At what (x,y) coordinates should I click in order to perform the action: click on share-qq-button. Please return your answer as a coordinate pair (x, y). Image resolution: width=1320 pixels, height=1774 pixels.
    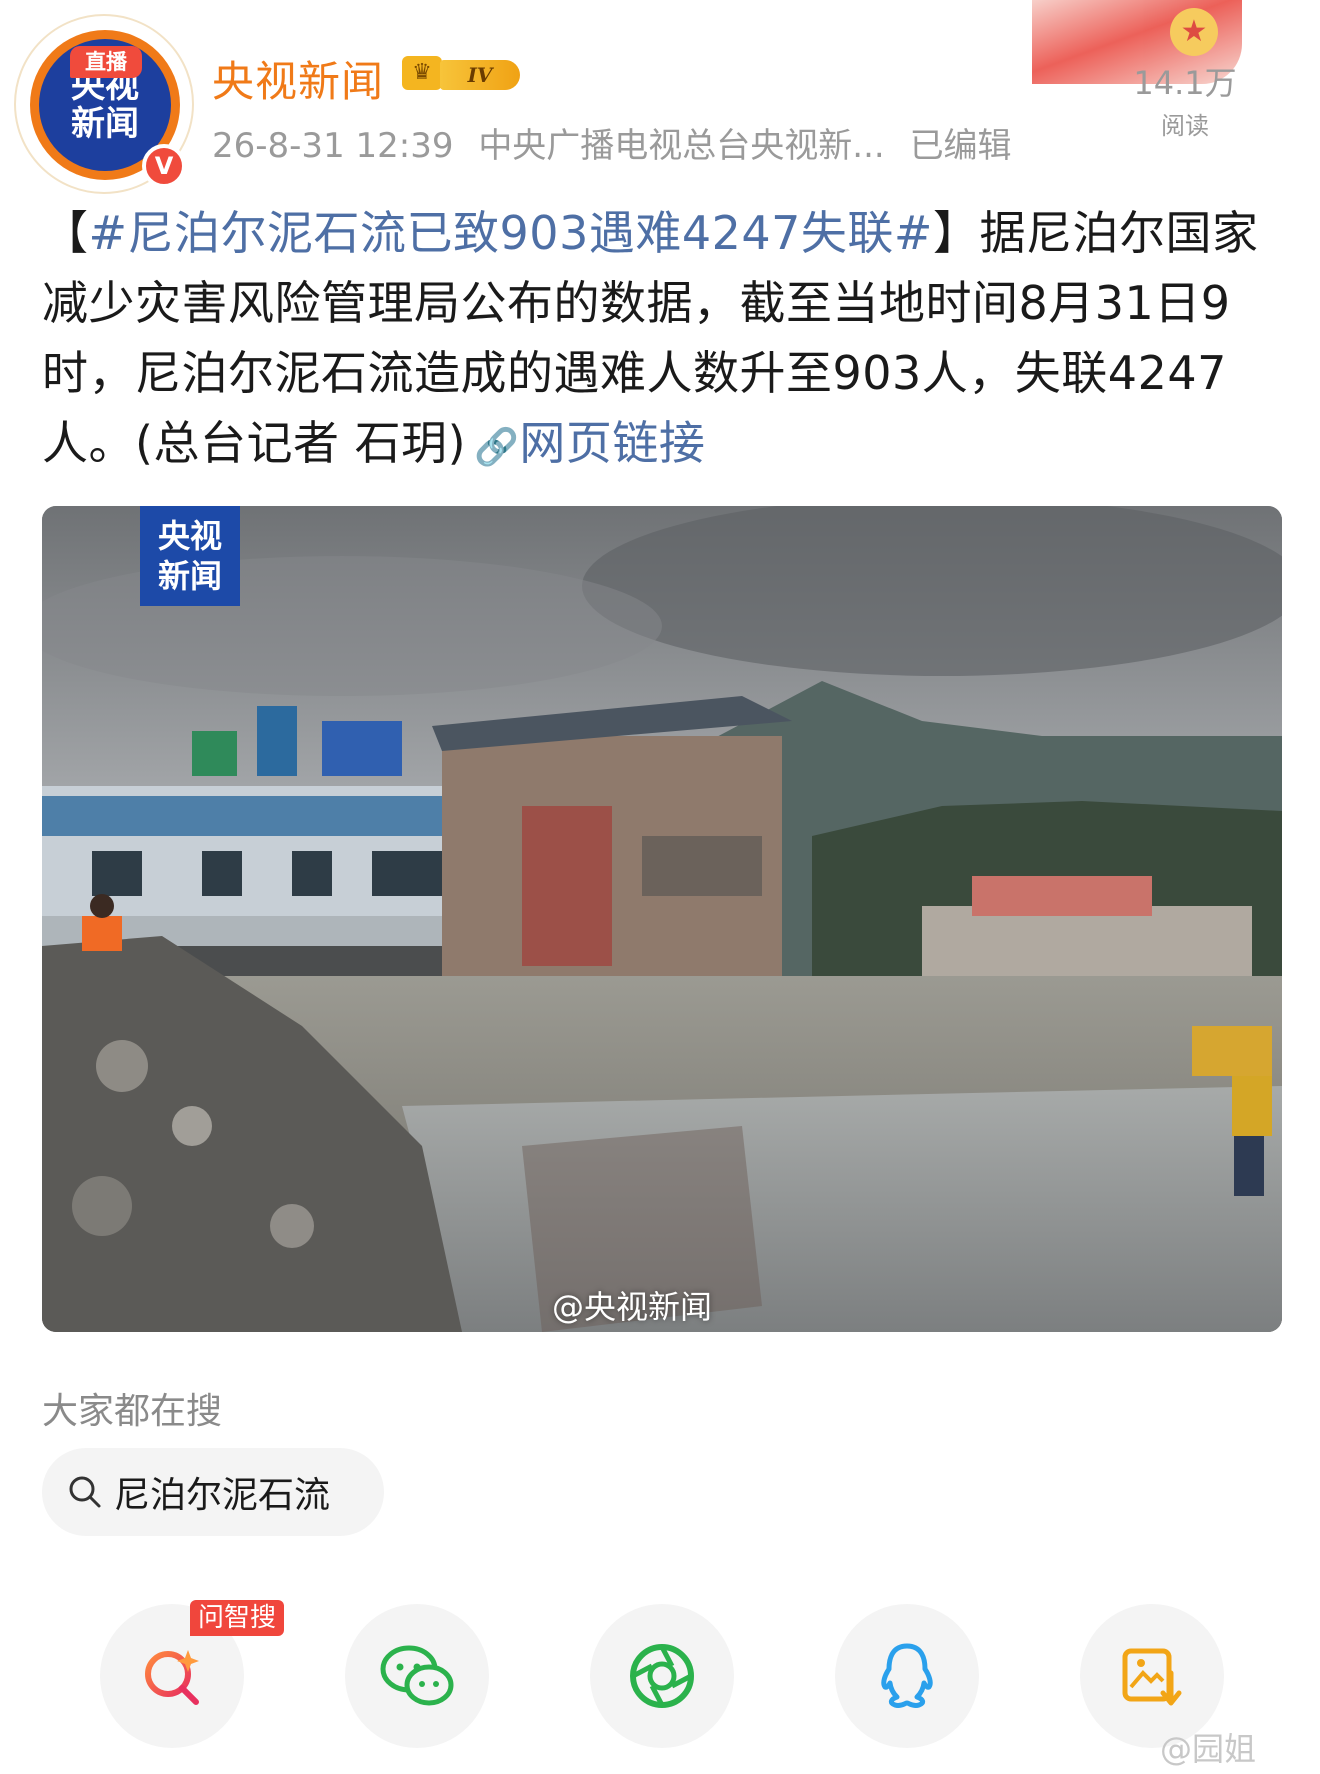
    Looking at the image, I should click on (907, 1676).